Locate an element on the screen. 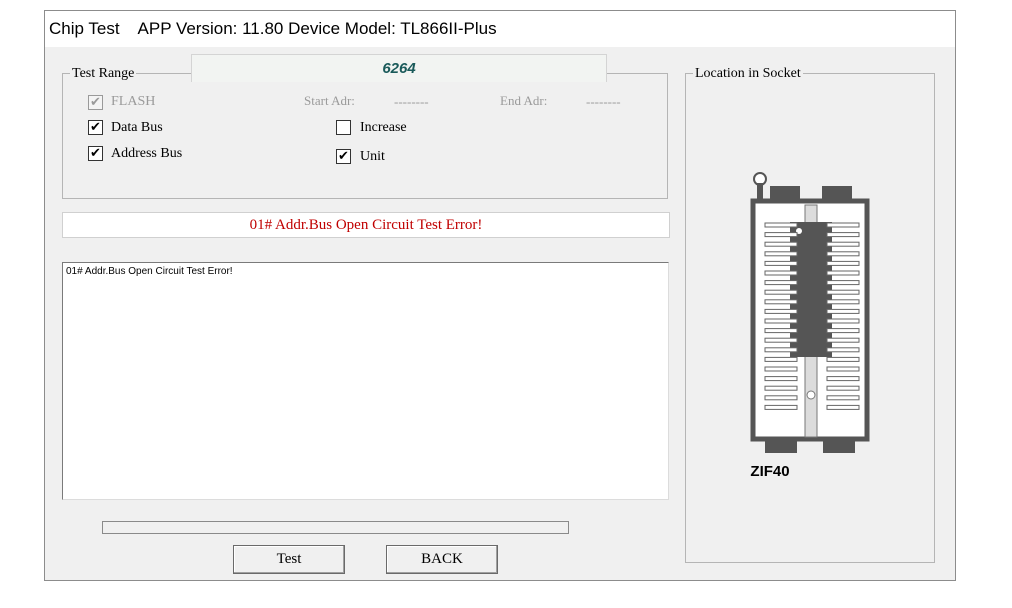 This screenshot has height=608, width=1012. chip-name: 6264 is located at coordinates (399, 68).